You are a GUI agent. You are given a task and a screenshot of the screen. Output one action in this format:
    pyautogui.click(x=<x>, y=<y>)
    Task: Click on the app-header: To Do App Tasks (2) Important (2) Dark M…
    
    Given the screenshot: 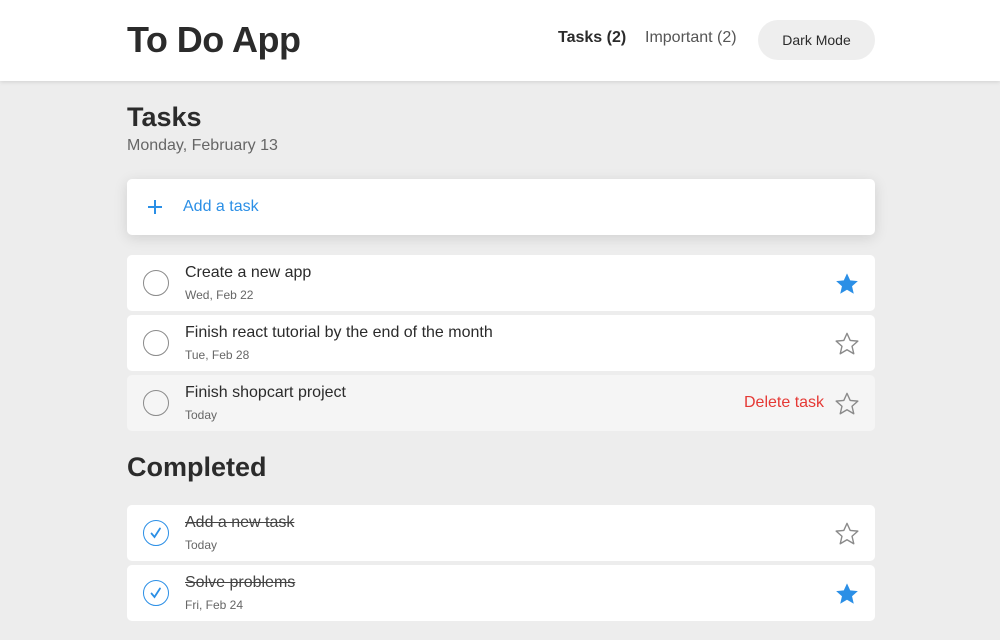 What is the action you would take?
    pyautogui.click(x=500, y=40)
    